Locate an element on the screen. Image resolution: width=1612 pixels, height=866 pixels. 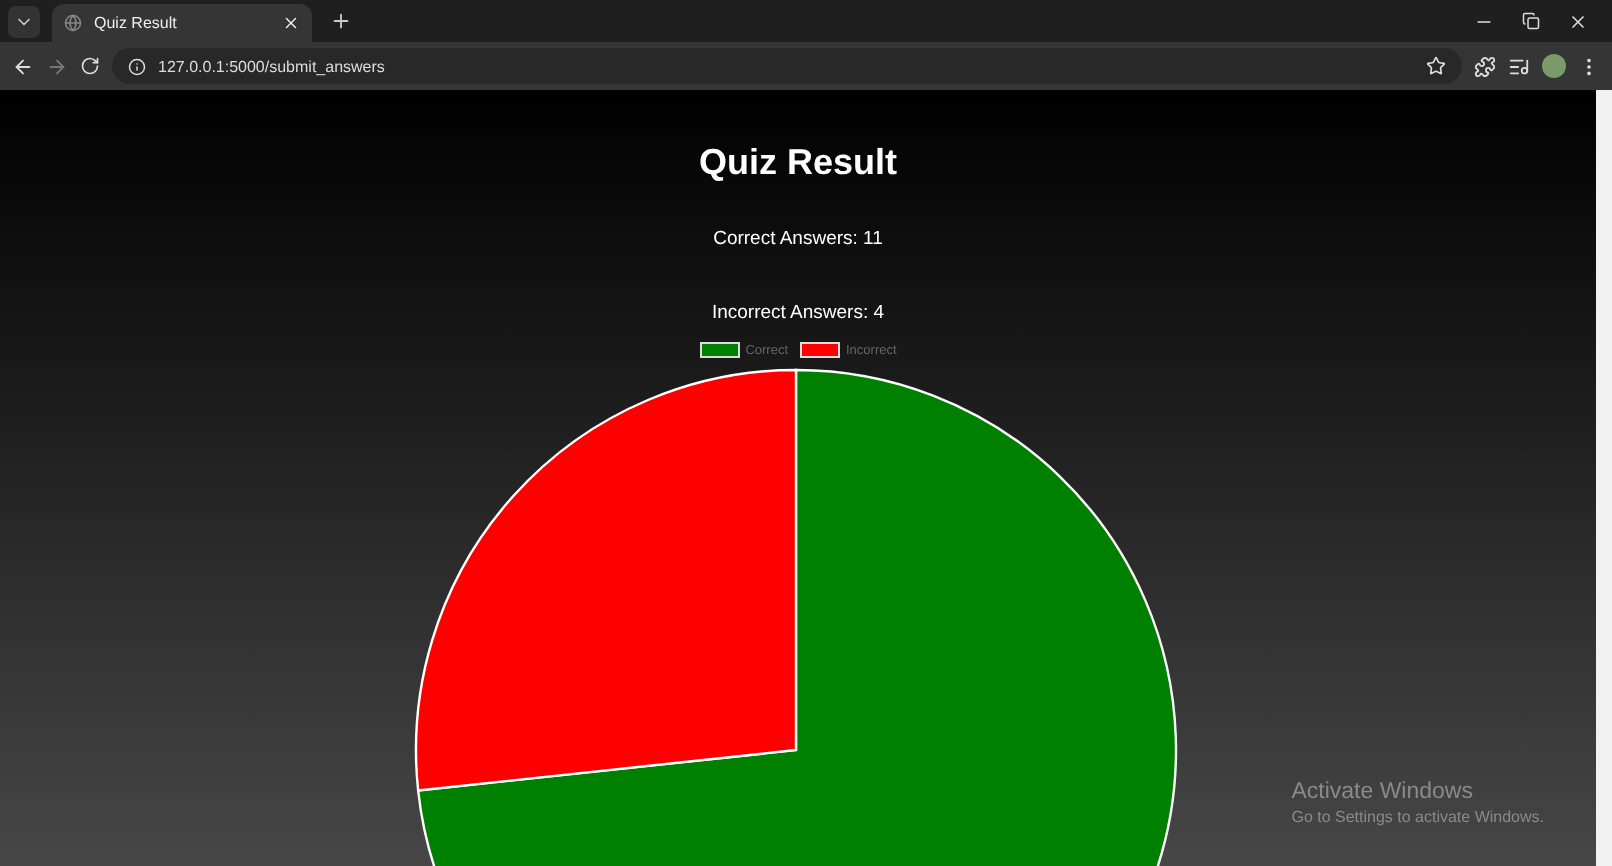
bookmark-star-icon is located at coordinates (1436, 66).